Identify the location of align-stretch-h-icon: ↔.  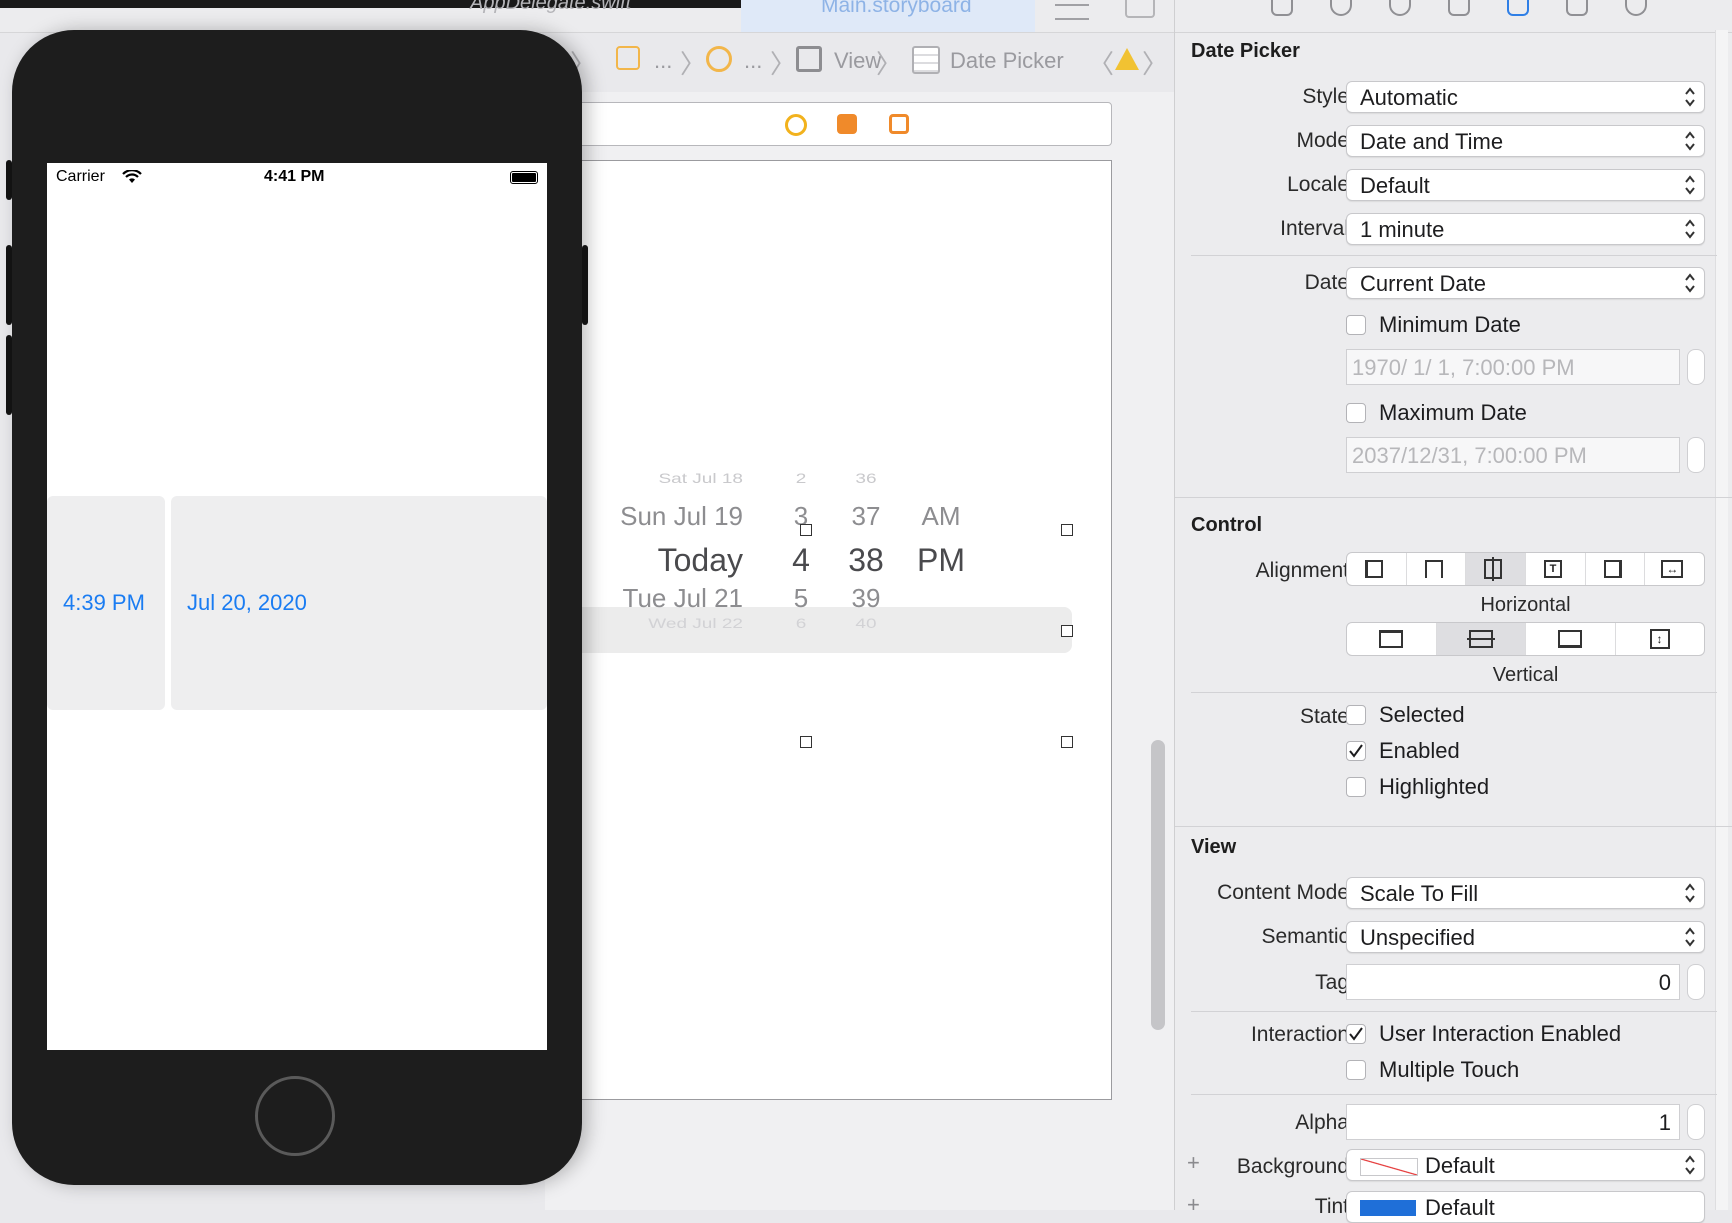
(1674, 569).